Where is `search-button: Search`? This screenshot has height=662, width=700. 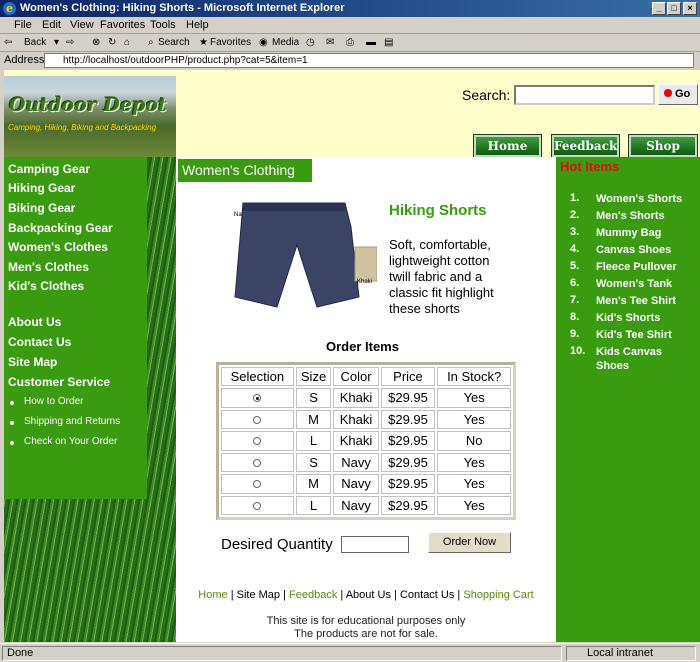
search-button: Search is located at coordinates (174, 42).